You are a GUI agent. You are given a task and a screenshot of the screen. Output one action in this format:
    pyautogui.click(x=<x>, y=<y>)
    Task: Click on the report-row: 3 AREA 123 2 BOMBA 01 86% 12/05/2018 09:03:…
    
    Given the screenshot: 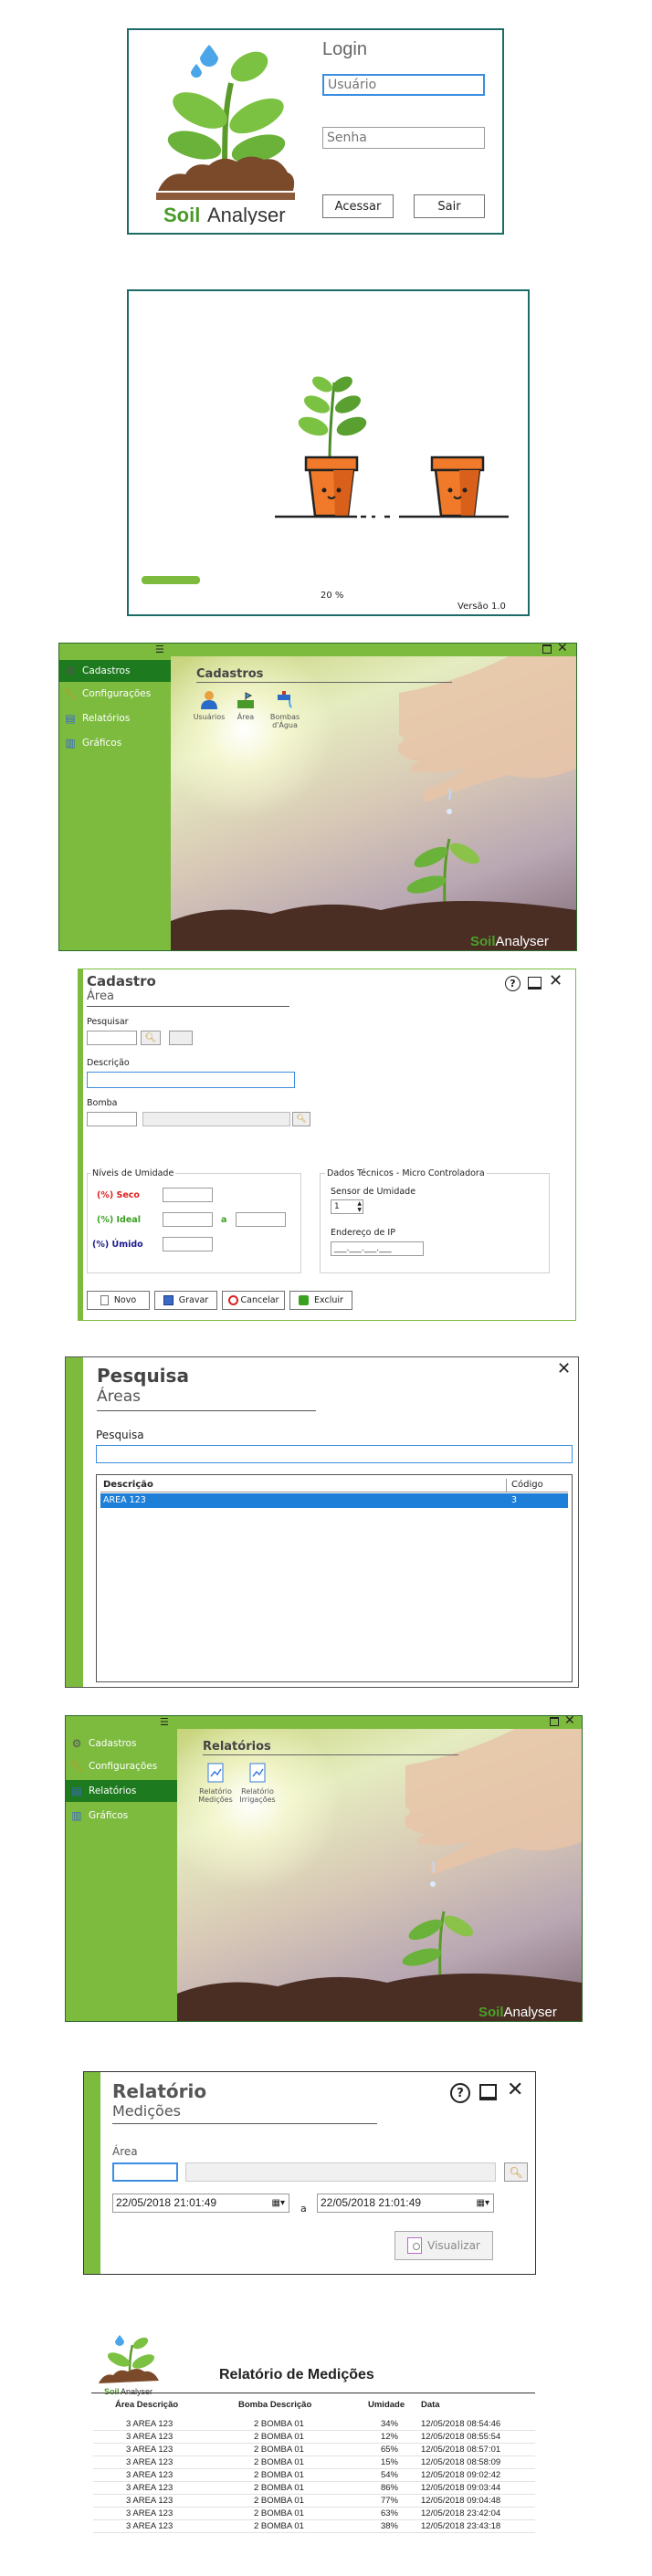 What is the action you would take?
    pyautogui.click(x=314, y=2488)
    